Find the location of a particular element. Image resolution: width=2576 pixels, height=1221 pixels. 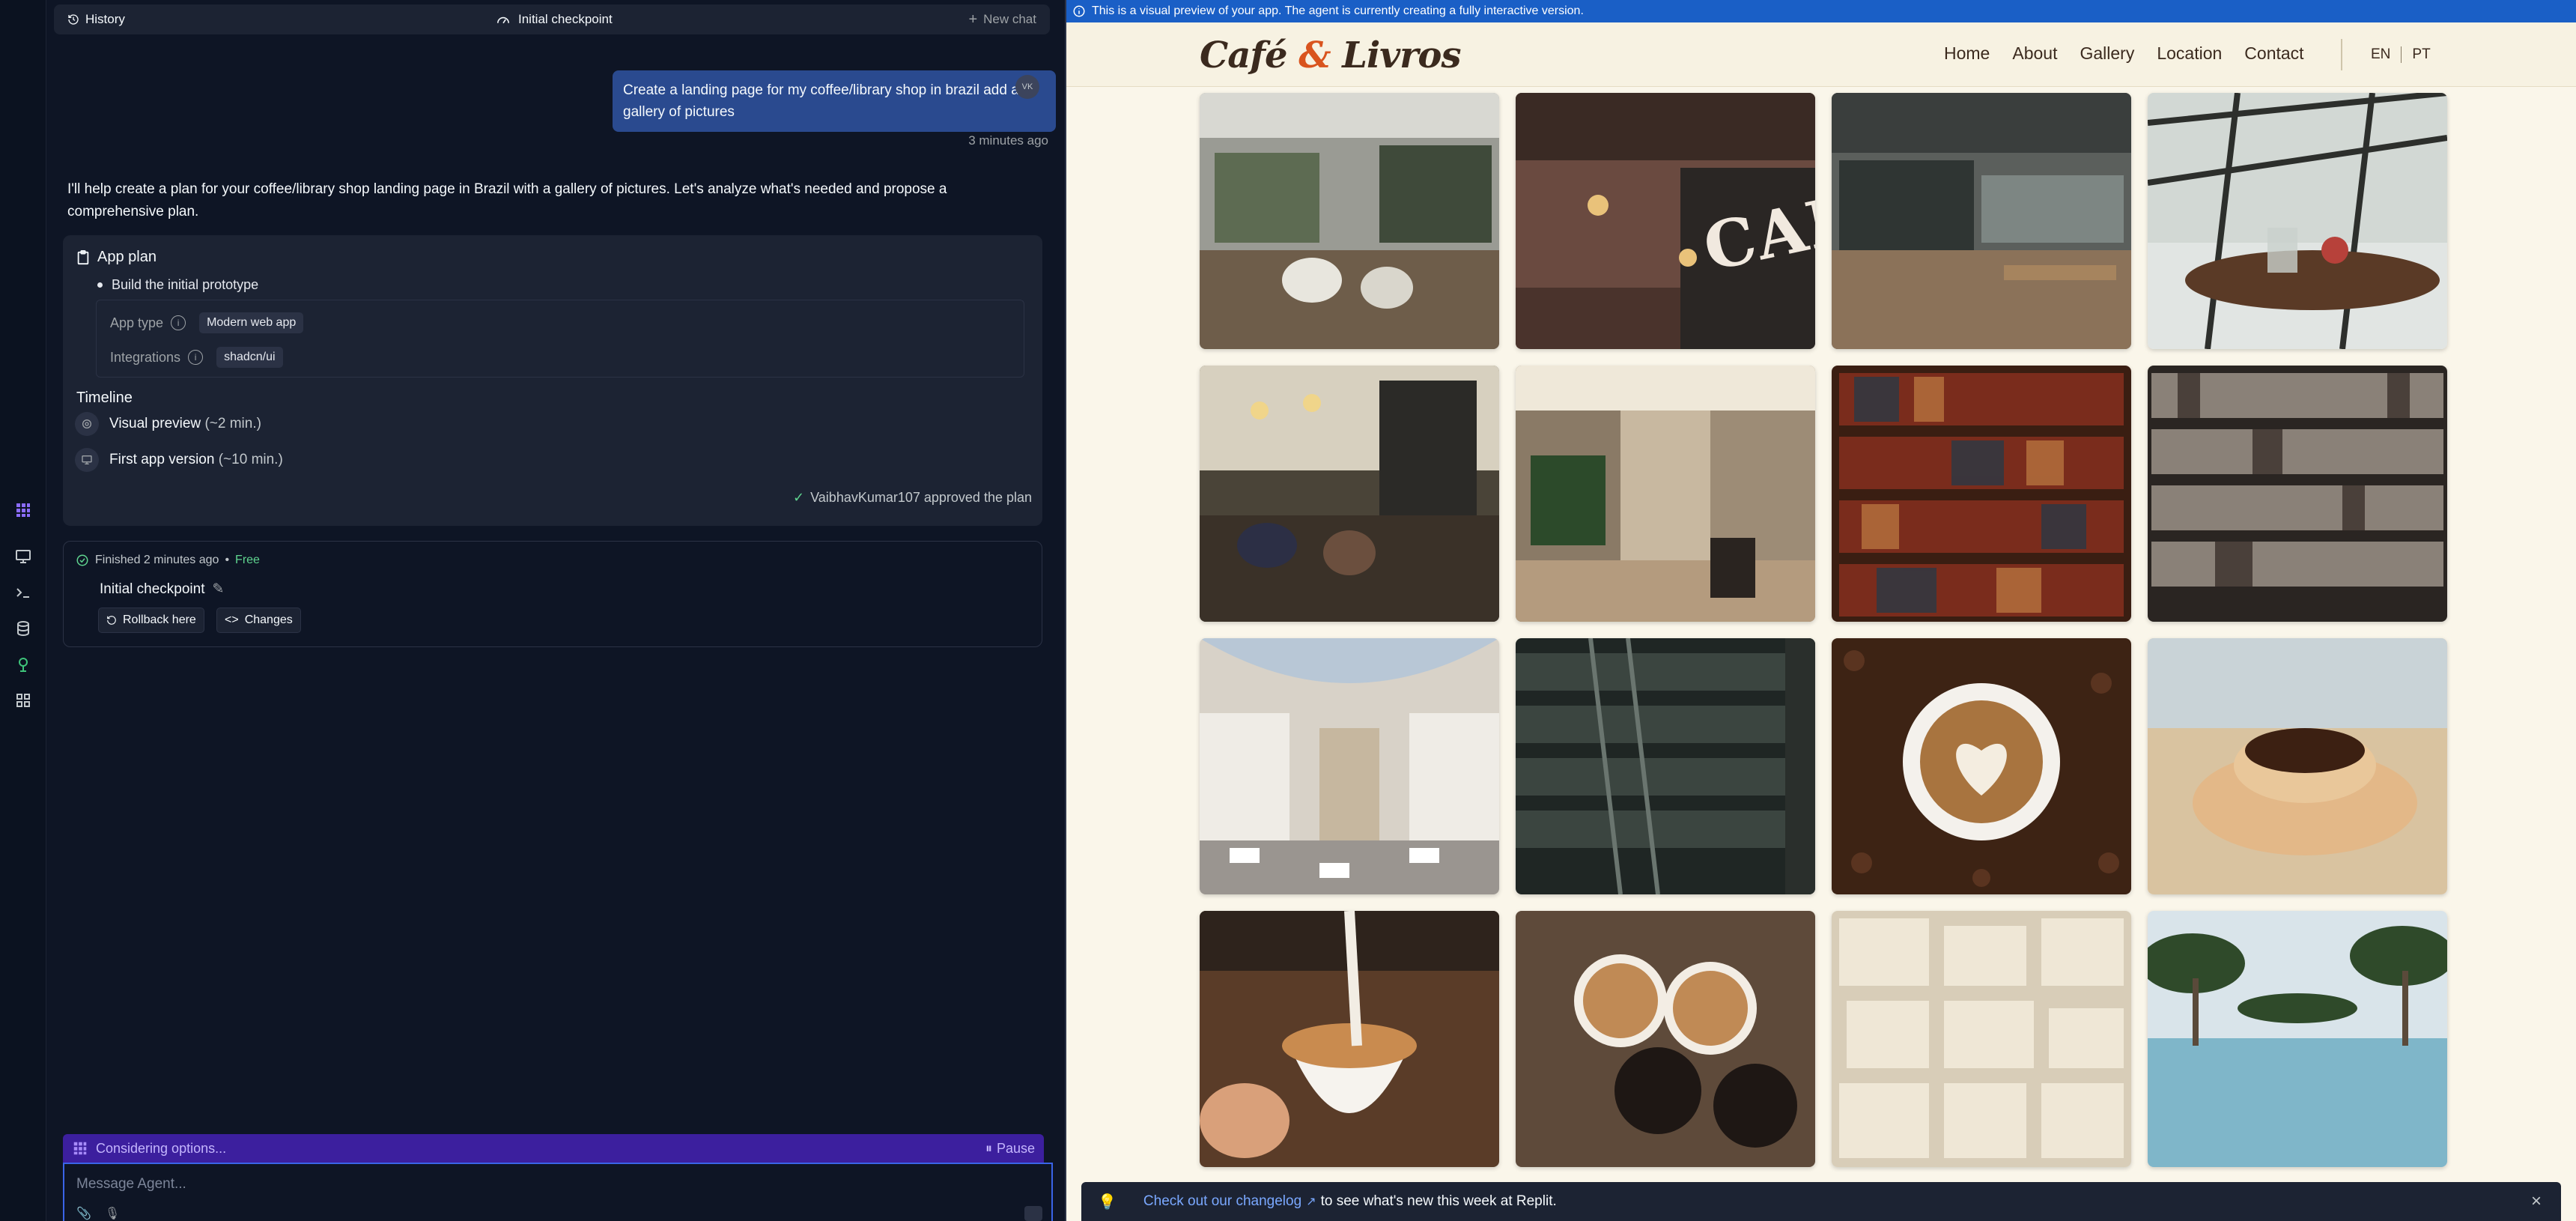

new-chat-button: + New chat is located at coordinates (1002, 20).